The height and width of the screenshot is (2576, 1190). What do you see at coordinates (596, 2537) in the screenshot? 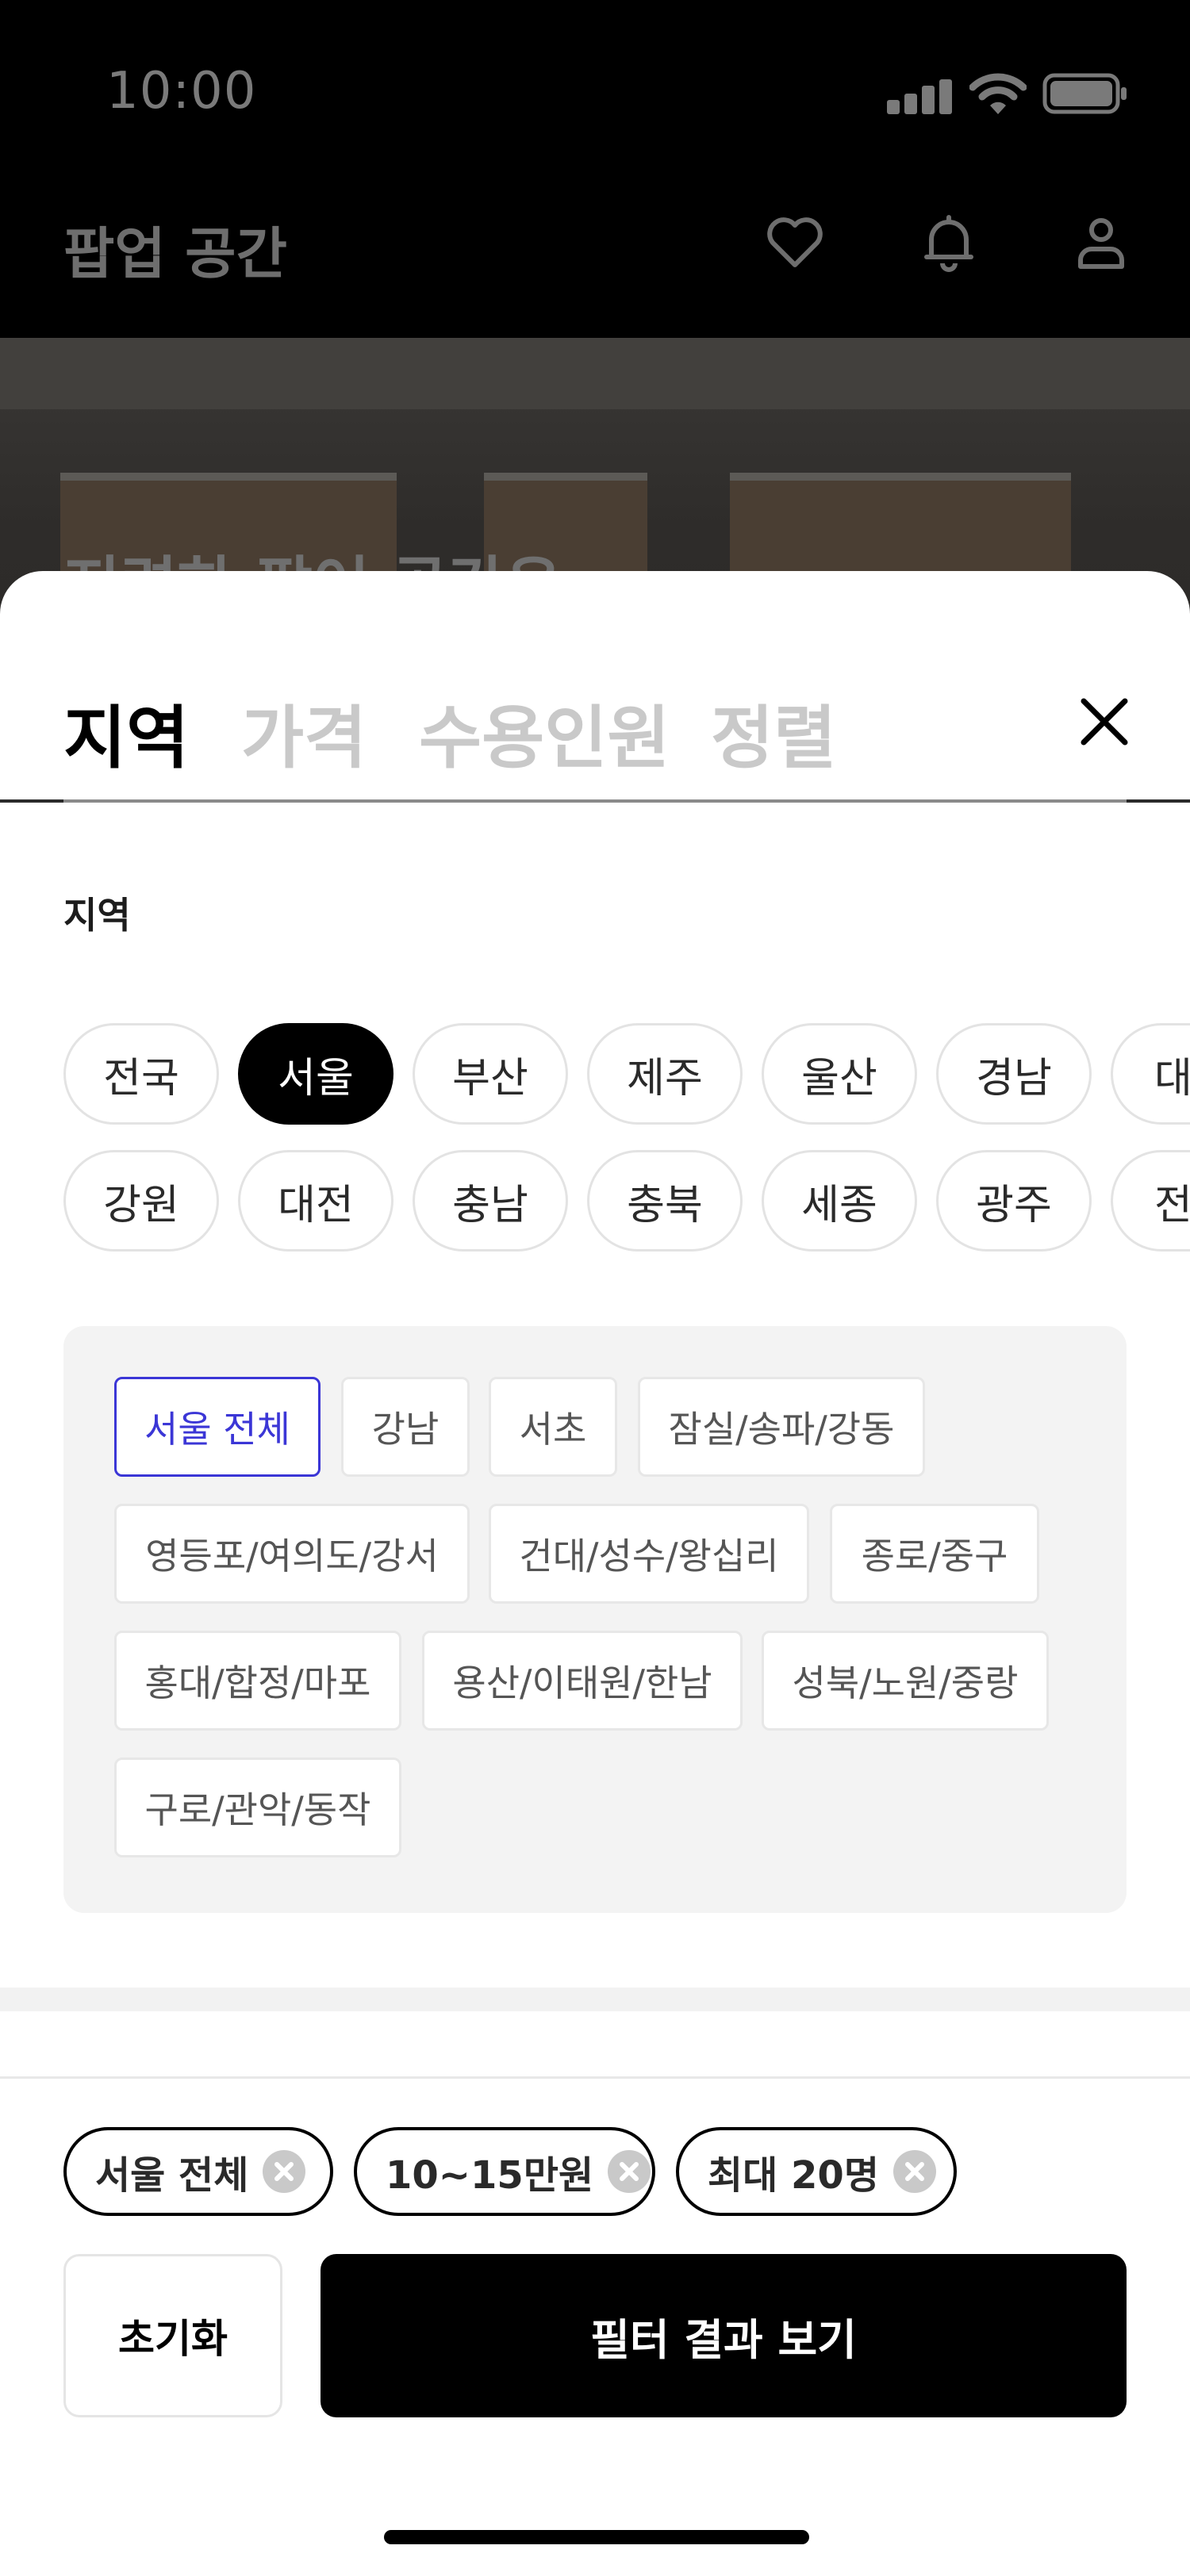
I see `home-indicator` at bounding box center [596, 2537].